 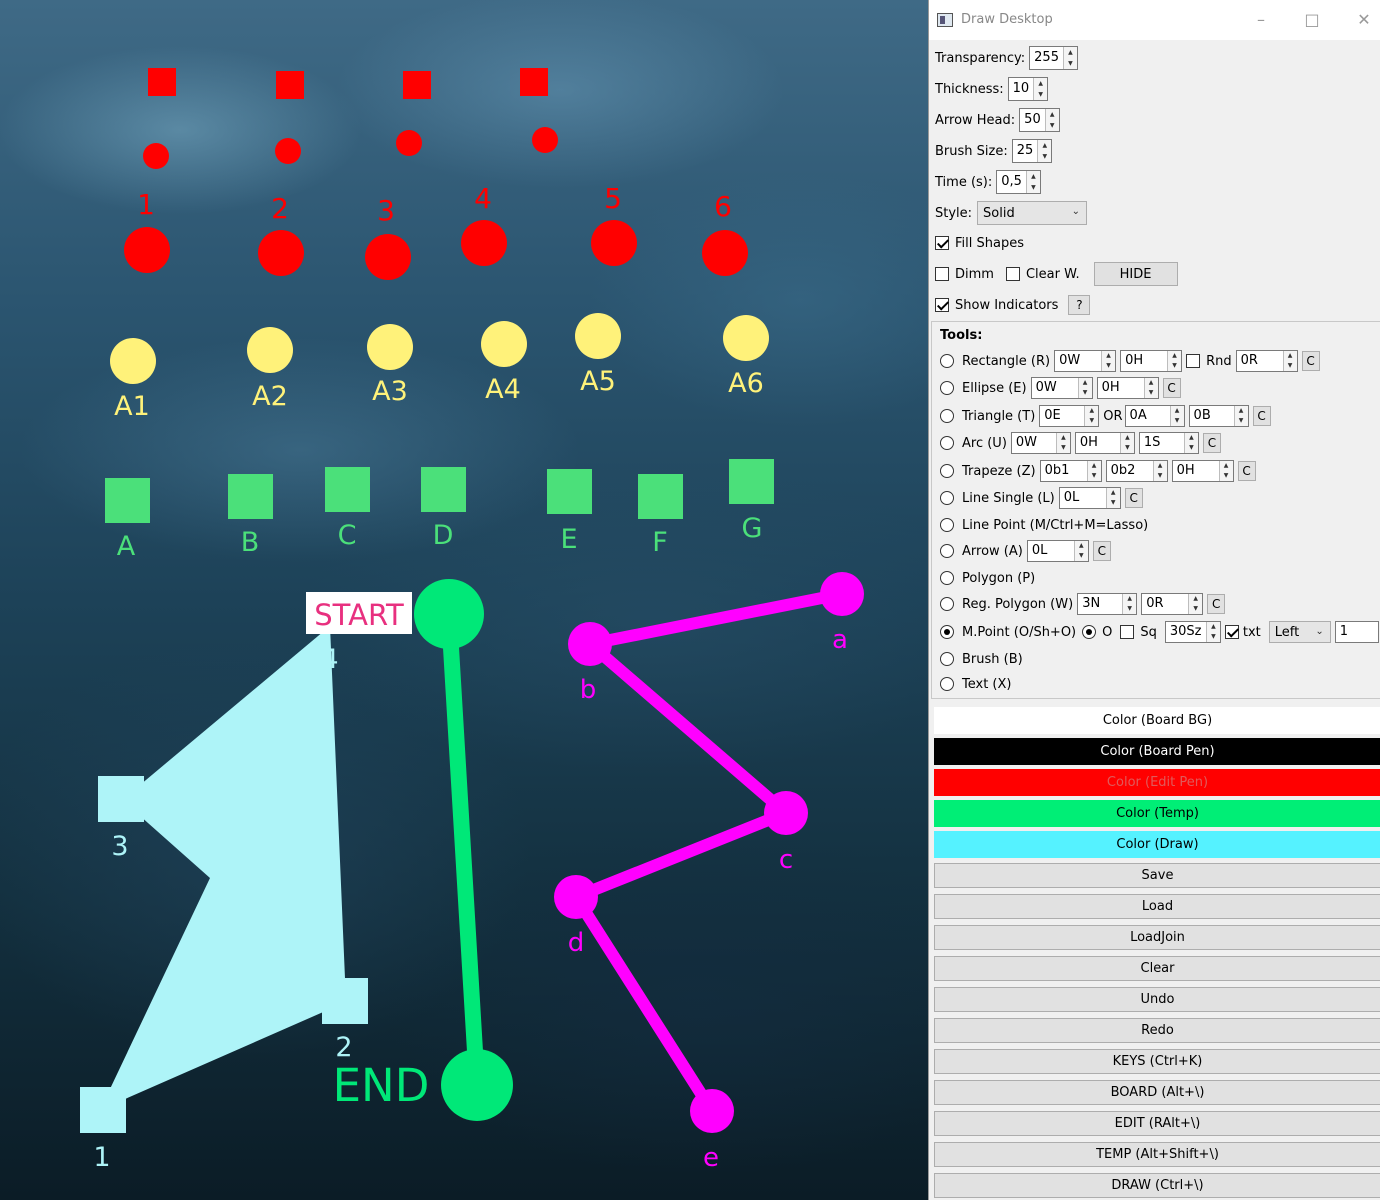 I want to click on trapeze-b1-field: 0b1 ▲ ▼, so click(x=1070, y=471).